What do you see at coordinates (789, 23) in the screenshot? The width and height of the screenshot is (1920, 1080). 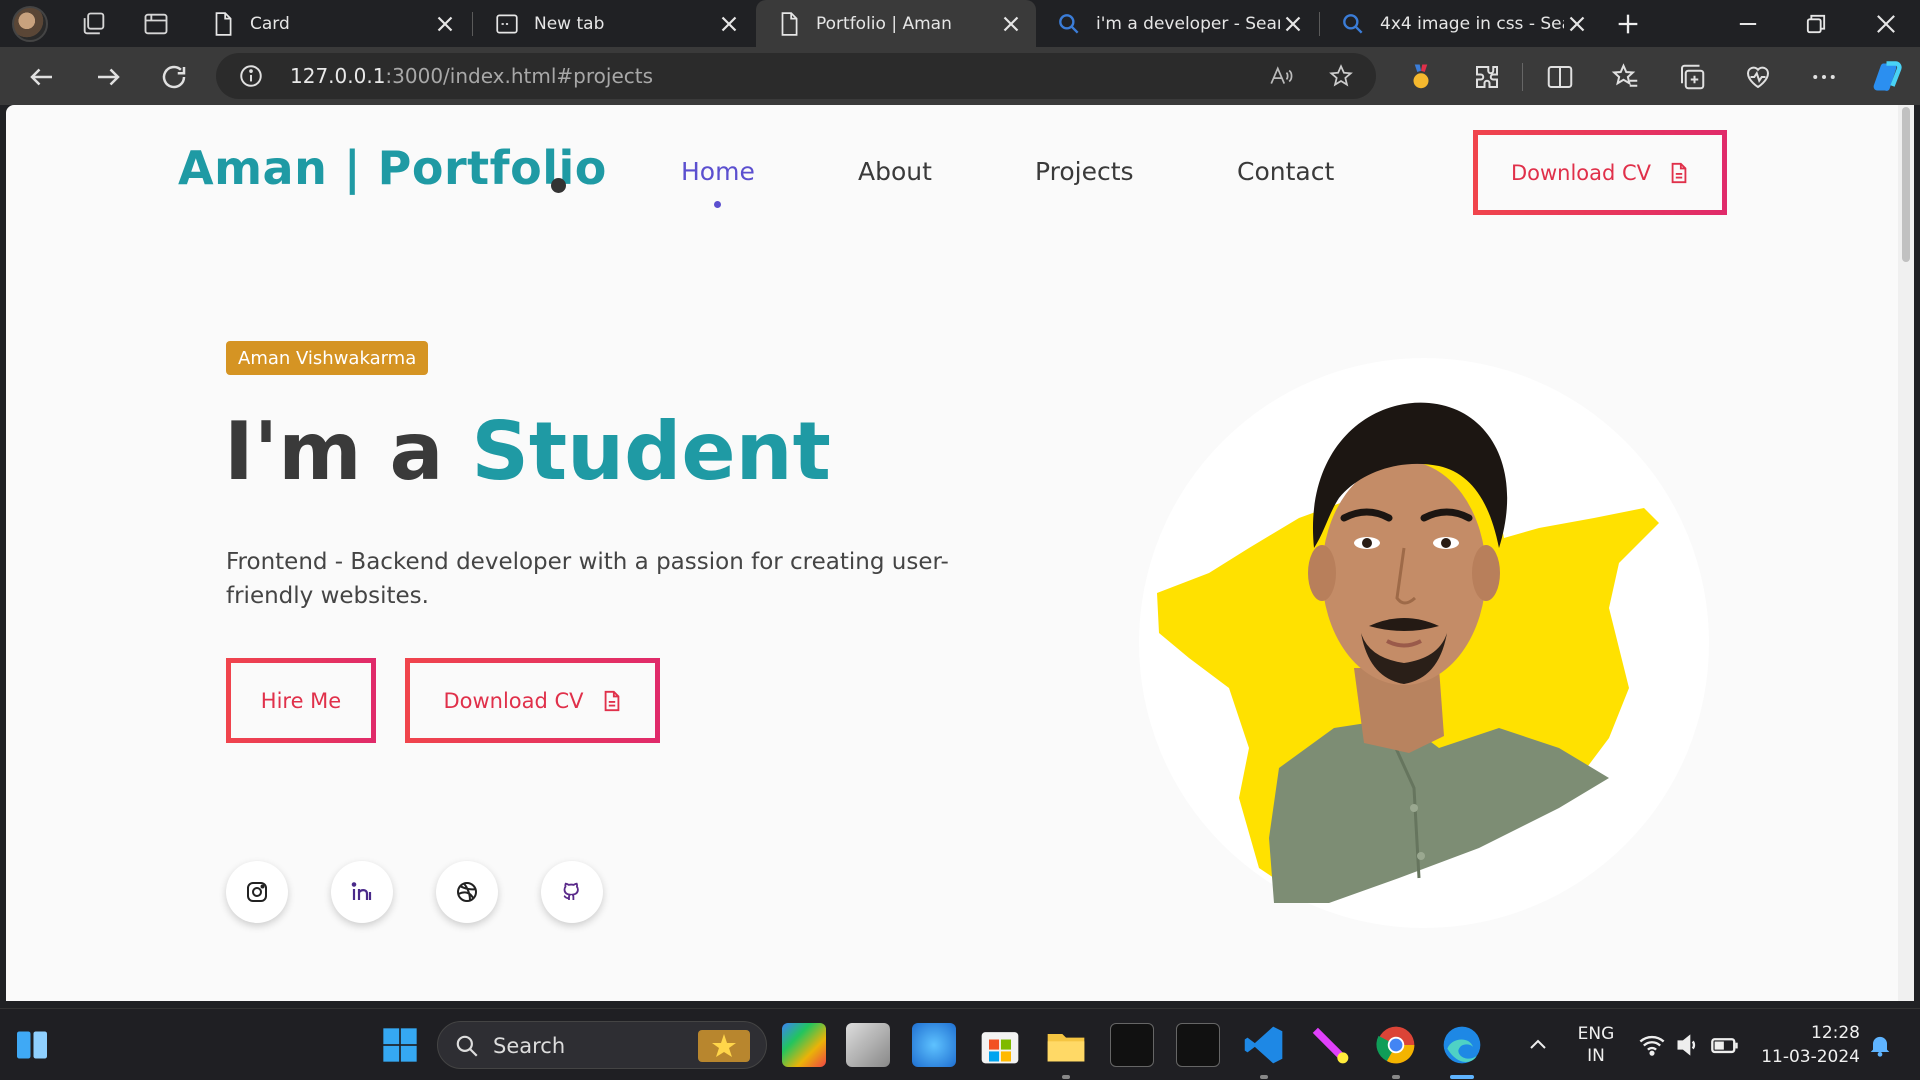 I see `page-icon` at bounding box center [789, 23].